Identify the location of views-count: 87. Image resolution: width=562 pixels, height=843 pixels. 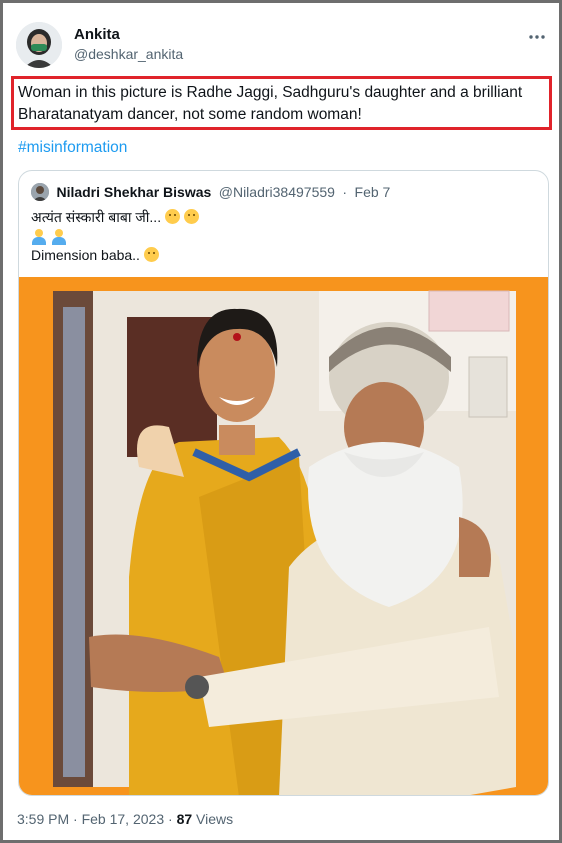
(184, 819).